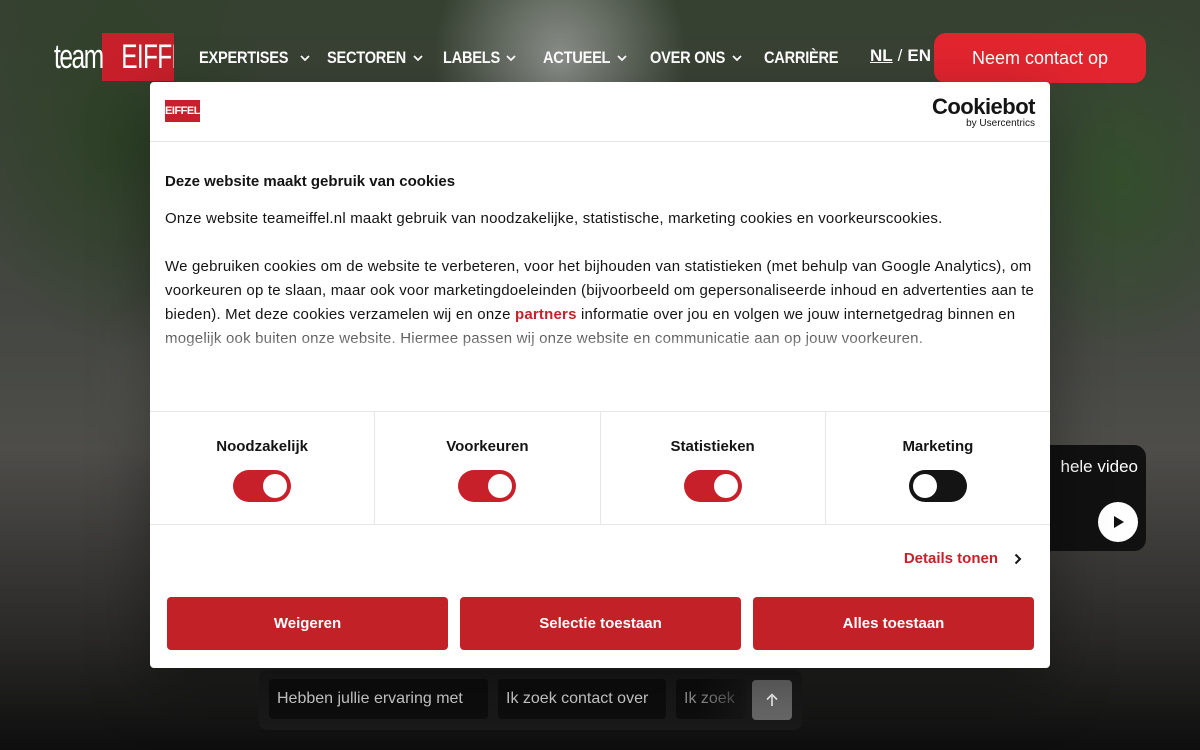  What do you see at coordinates (881, 56) in the screenshot?
I see `lang-nl-link: NL` at bounding box center [881, 56].